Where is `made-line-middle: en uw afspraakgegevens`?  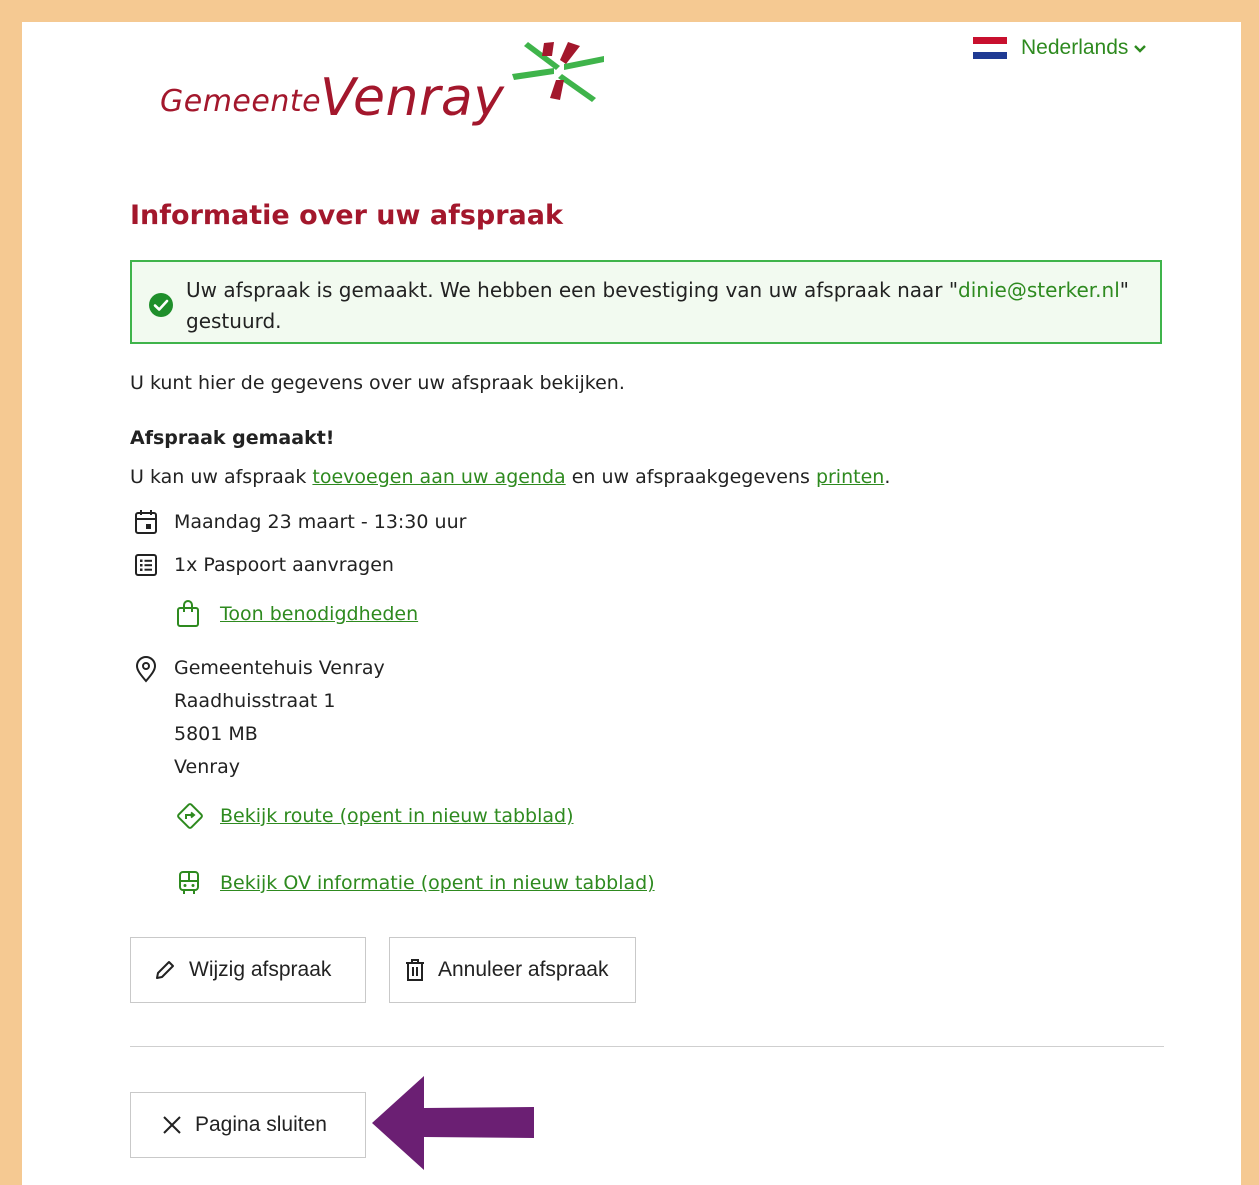 made-line-middle: en uw afspraakgegevens is located at coordinates (690, 477).